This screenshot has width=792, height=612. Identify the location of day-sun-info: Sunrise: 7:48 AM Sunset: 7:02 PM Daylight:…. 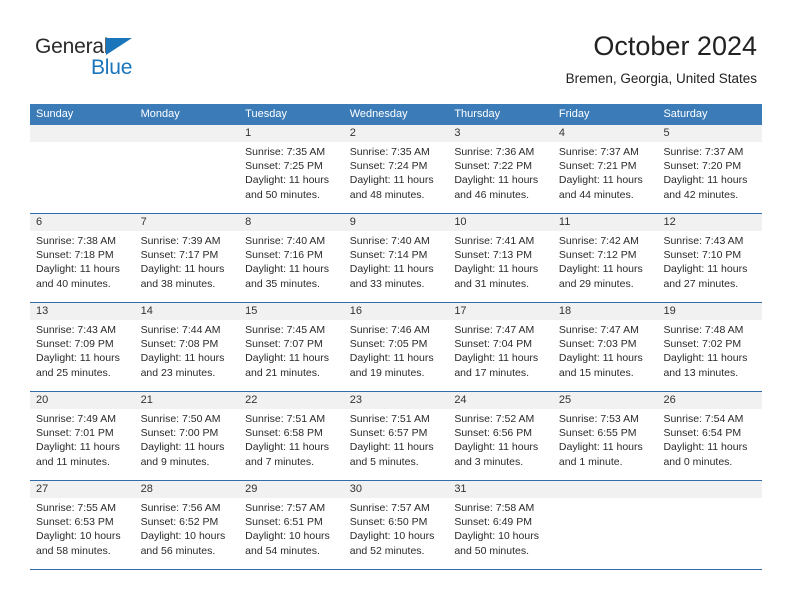
(709, 350).